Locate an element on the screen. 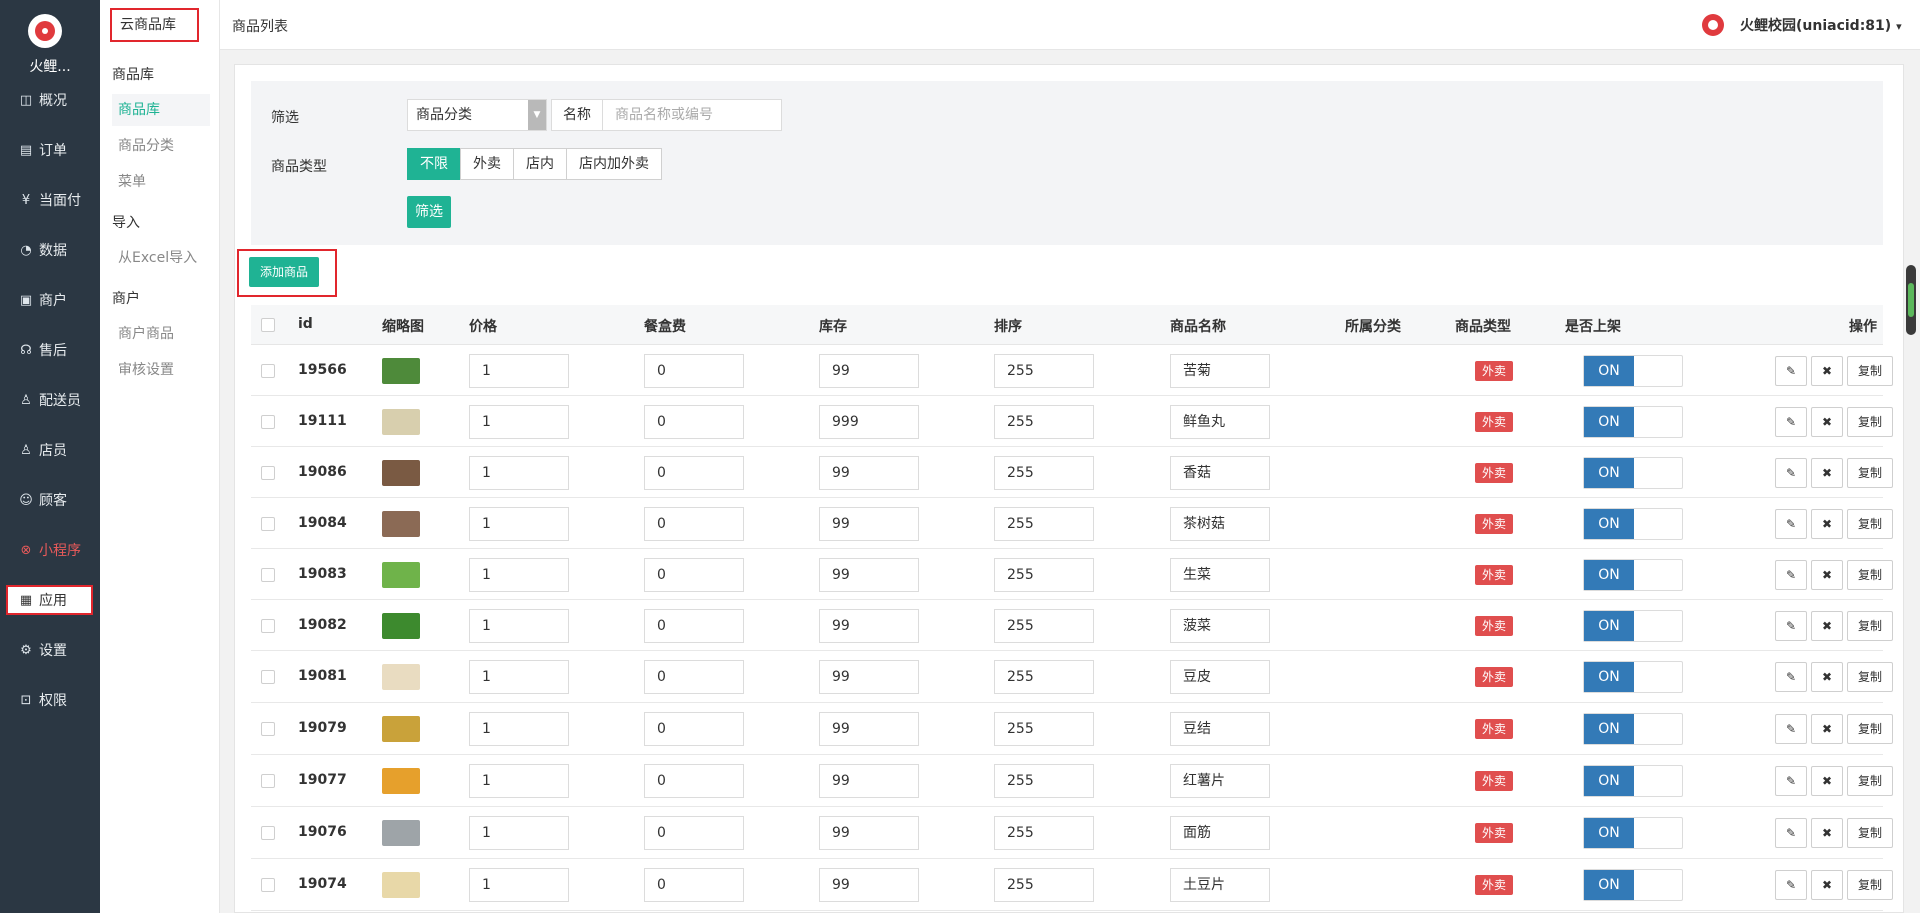  type-option-both: 店内加外卖 is located at coordinates (614, 164).